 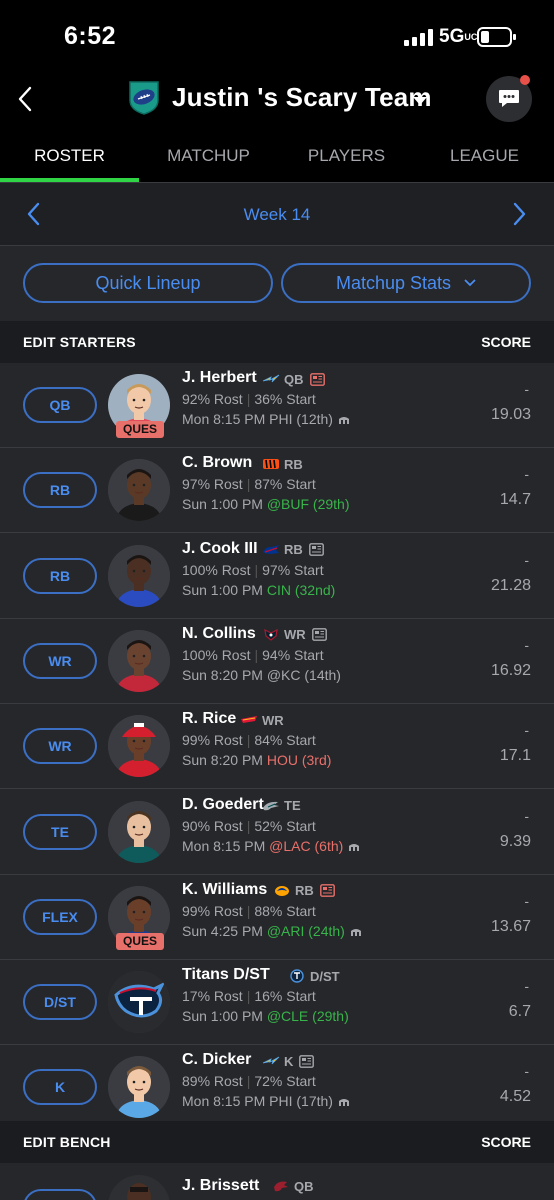 What do you see at coordinates (67, 1142) in the screenshot?
I see `bench-title: EDIT BENCH` at bounding box center [67, 1142].